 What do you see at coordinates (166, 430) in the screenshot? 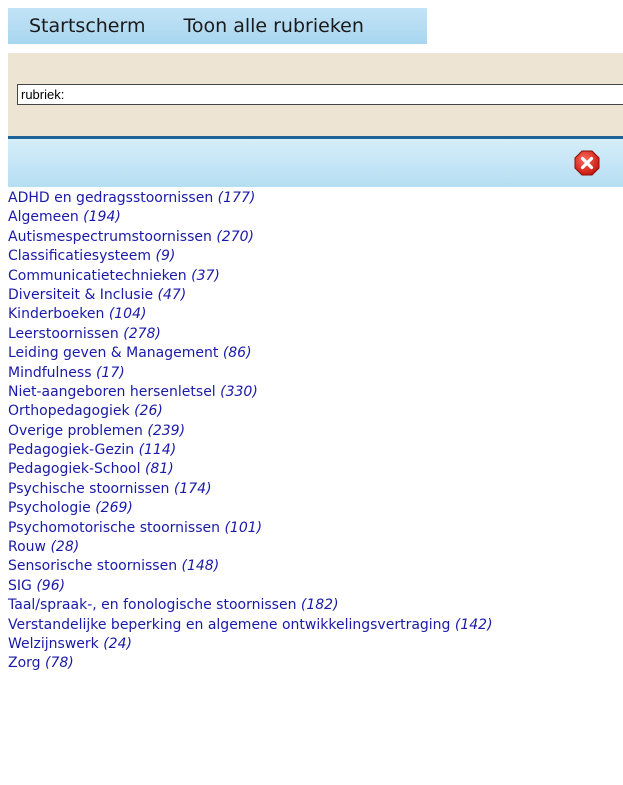
I see `category-count: (239)` at bounding box center [166, 430].